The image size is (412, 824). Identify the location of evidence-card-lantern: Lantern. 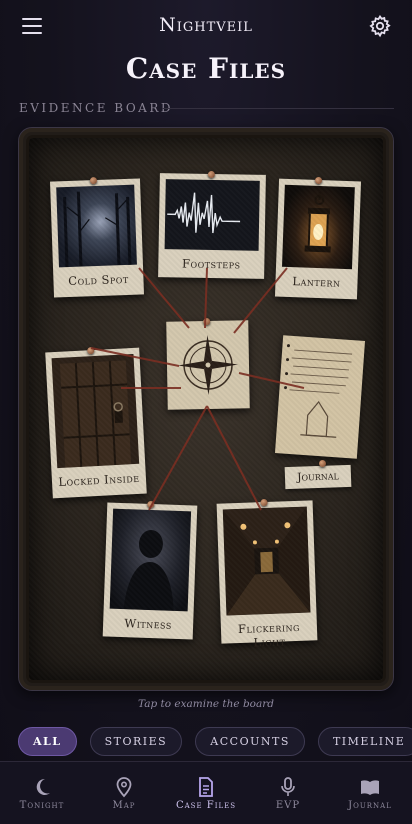
(318, 238).